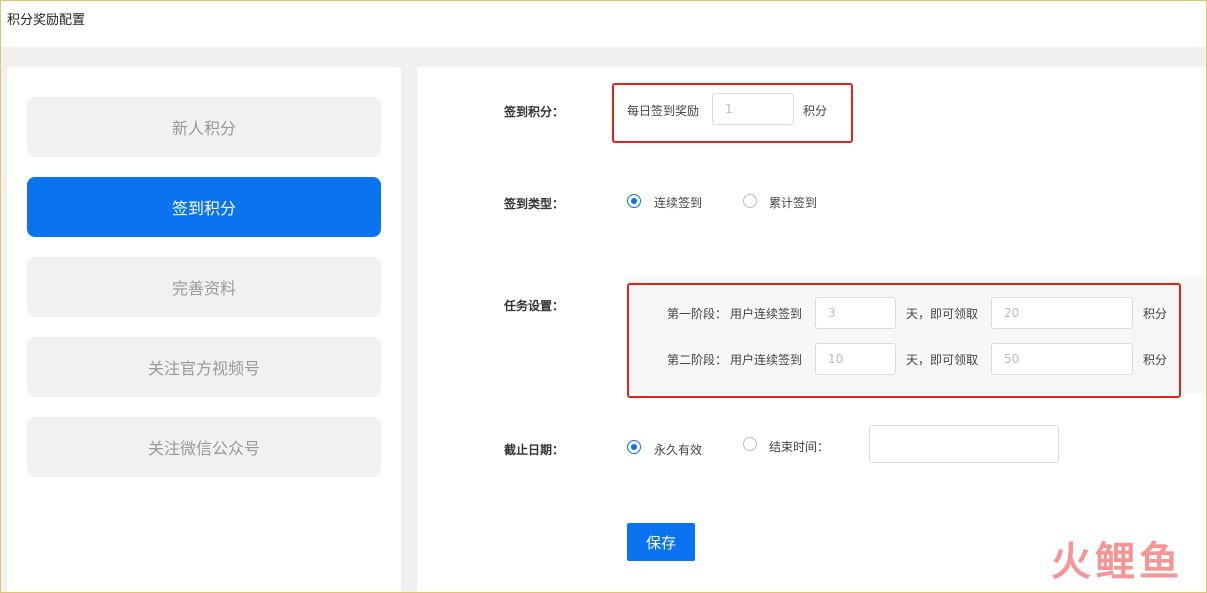 This screenshot has height=593, width=1207. What do you see at coordinates (1155, 314) in the screenshot?
I see `stage1-unit: 积分` at bounding box center [1155, 314].